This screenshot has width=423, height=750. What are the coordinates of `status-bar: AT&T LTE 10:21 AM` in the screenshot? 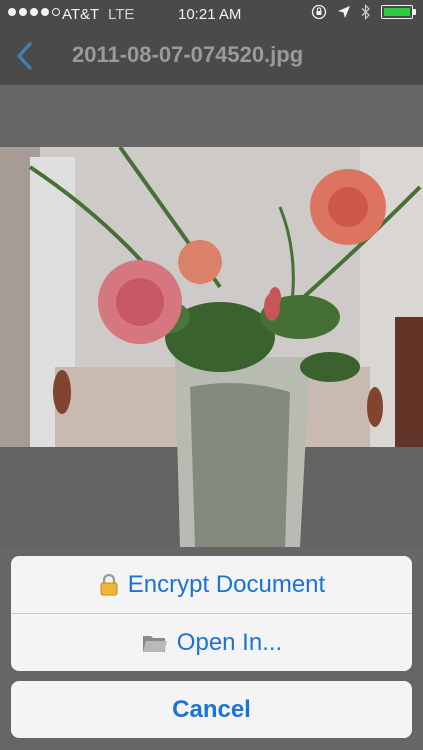 It's located at (211, 14).